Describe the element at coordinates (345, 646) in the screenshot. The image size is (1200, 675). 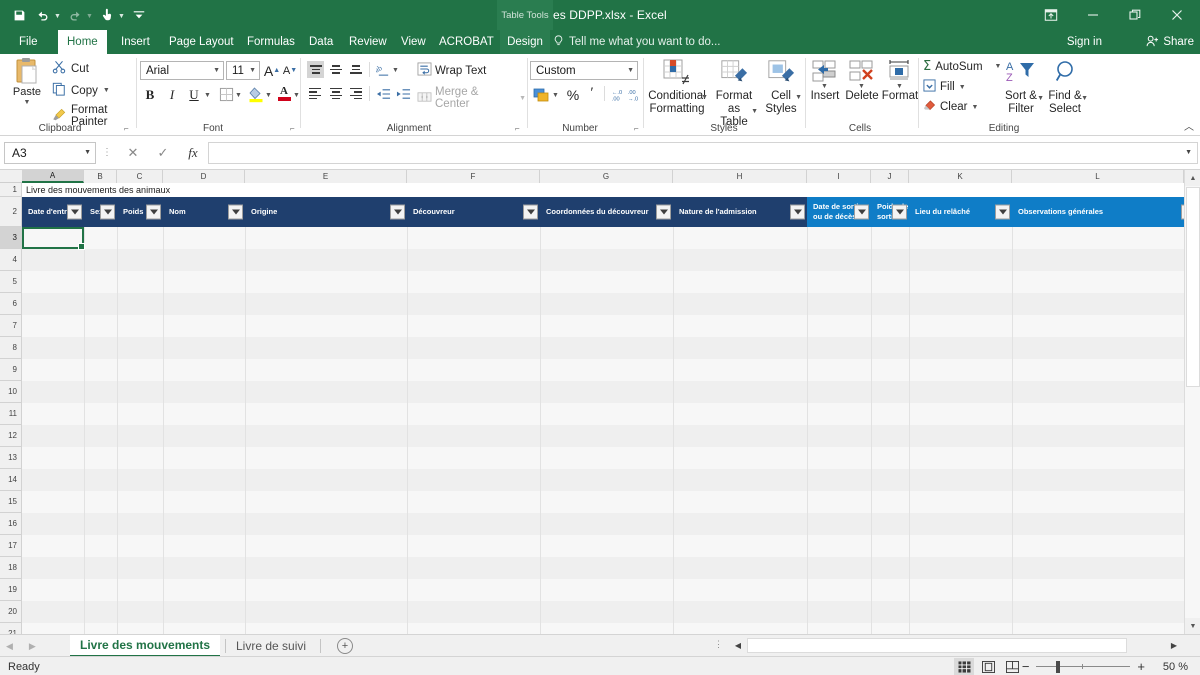
I see `add-sheet-button: +` at that location.